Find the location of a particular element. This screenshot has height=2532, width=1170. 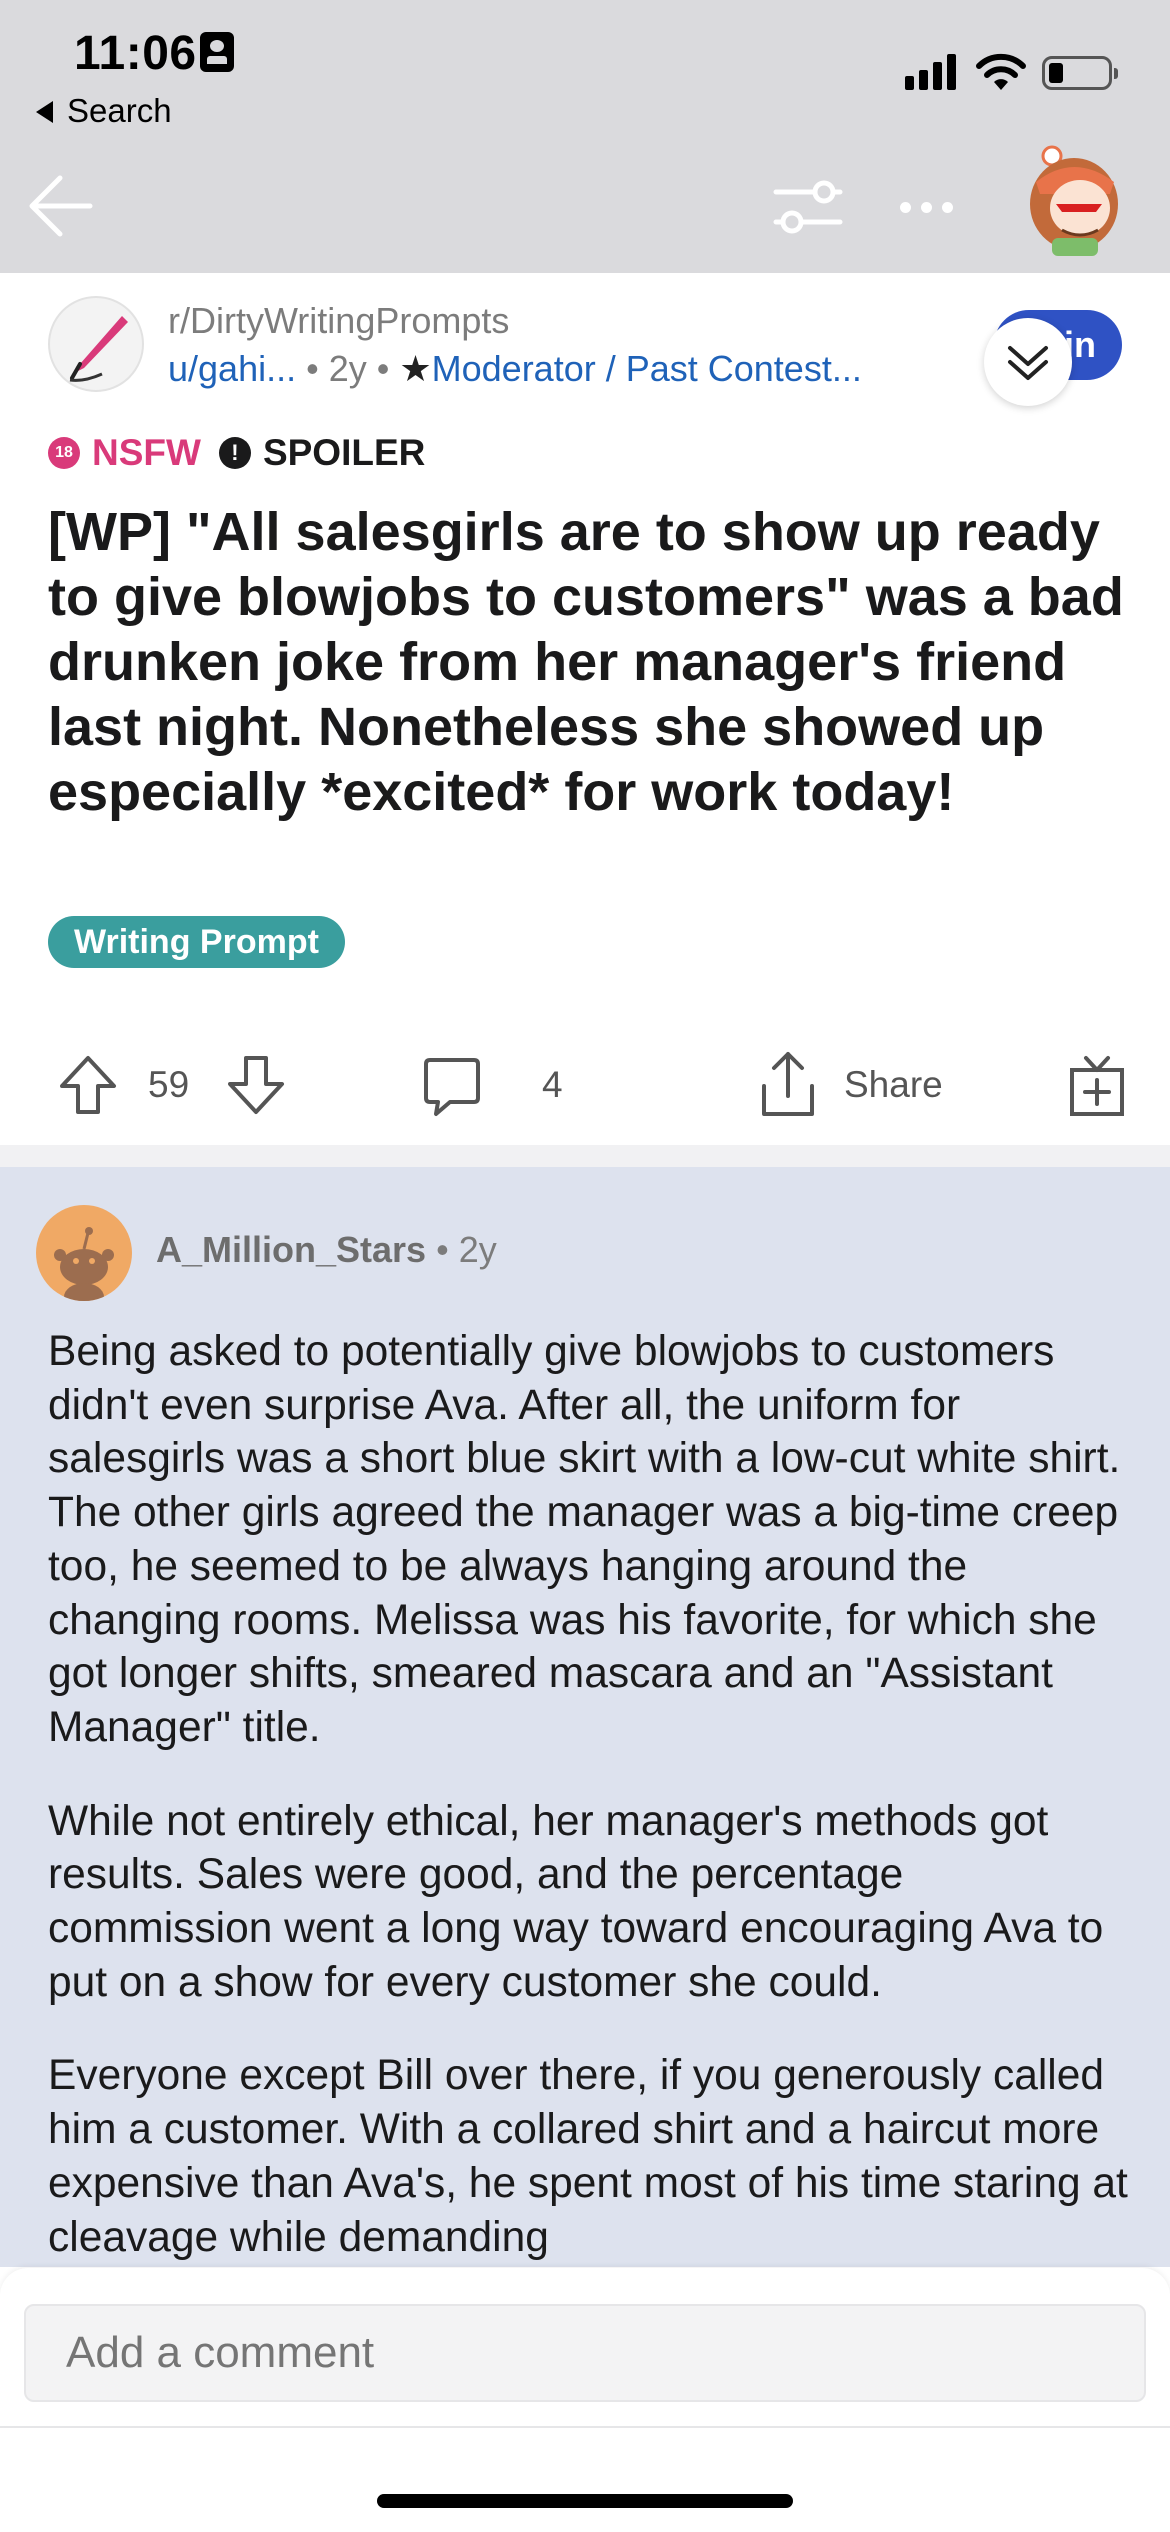

user-avatar-icon is located at coordinates (1074, 200).